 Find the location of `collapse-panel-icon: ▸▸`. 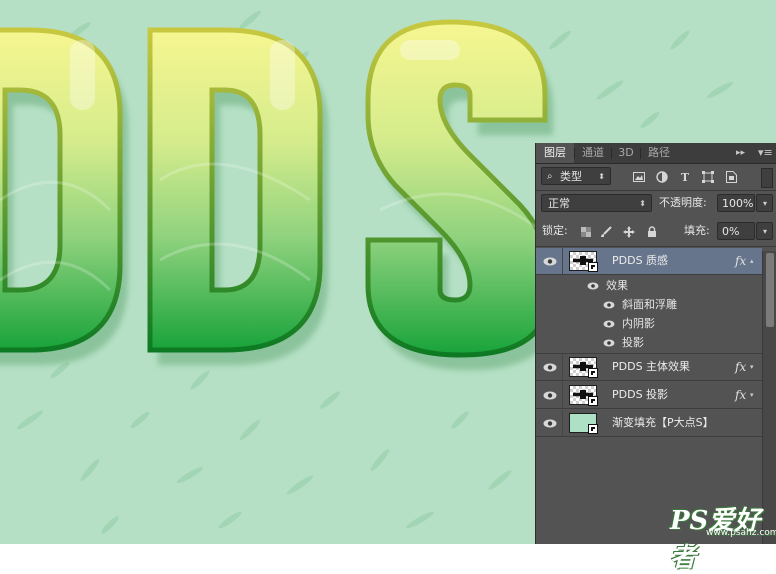

collapse-panel-icon: ▸▸ is located at coordinates (740, 153).